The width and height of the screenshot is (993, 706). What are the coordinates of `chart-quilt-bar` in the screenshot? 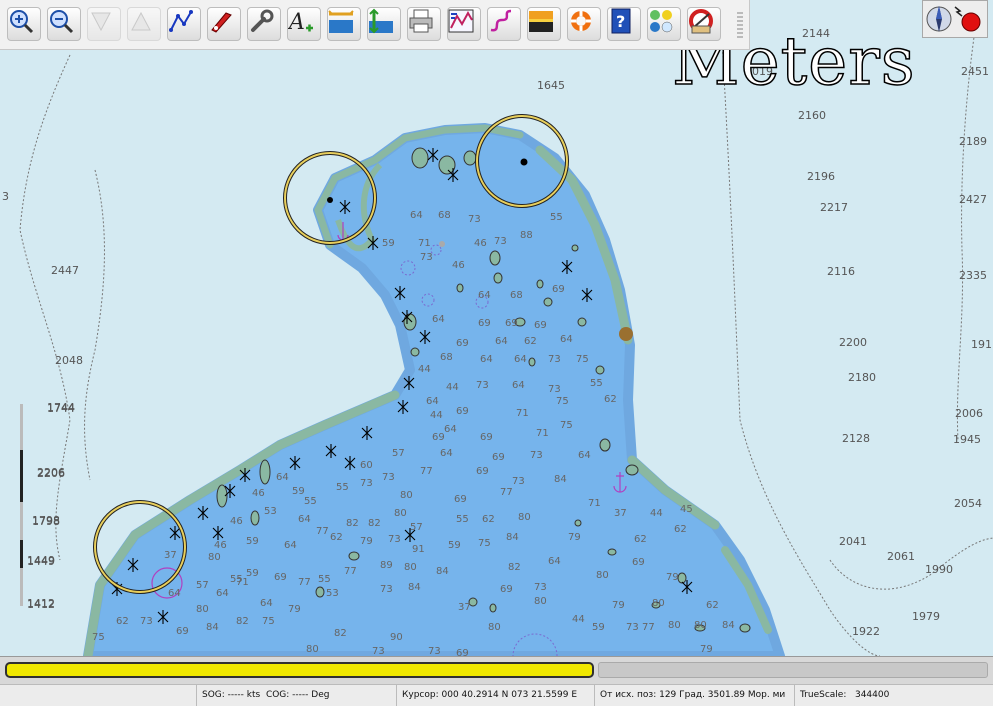 It's located at (299, 670).